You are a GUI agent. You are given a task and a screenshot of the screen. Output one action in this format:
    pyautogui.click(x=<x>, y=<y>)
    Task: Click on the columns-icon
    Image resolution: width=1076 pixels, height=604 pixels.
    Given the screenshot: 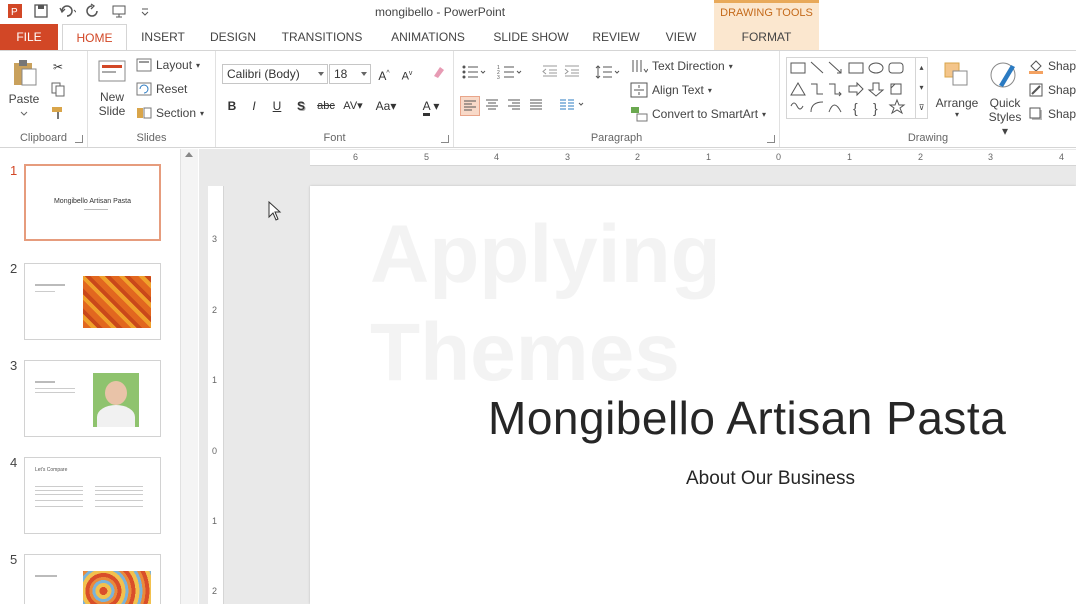 What is the action you would take?
    pyautogui.click(x=573, y=106)
    